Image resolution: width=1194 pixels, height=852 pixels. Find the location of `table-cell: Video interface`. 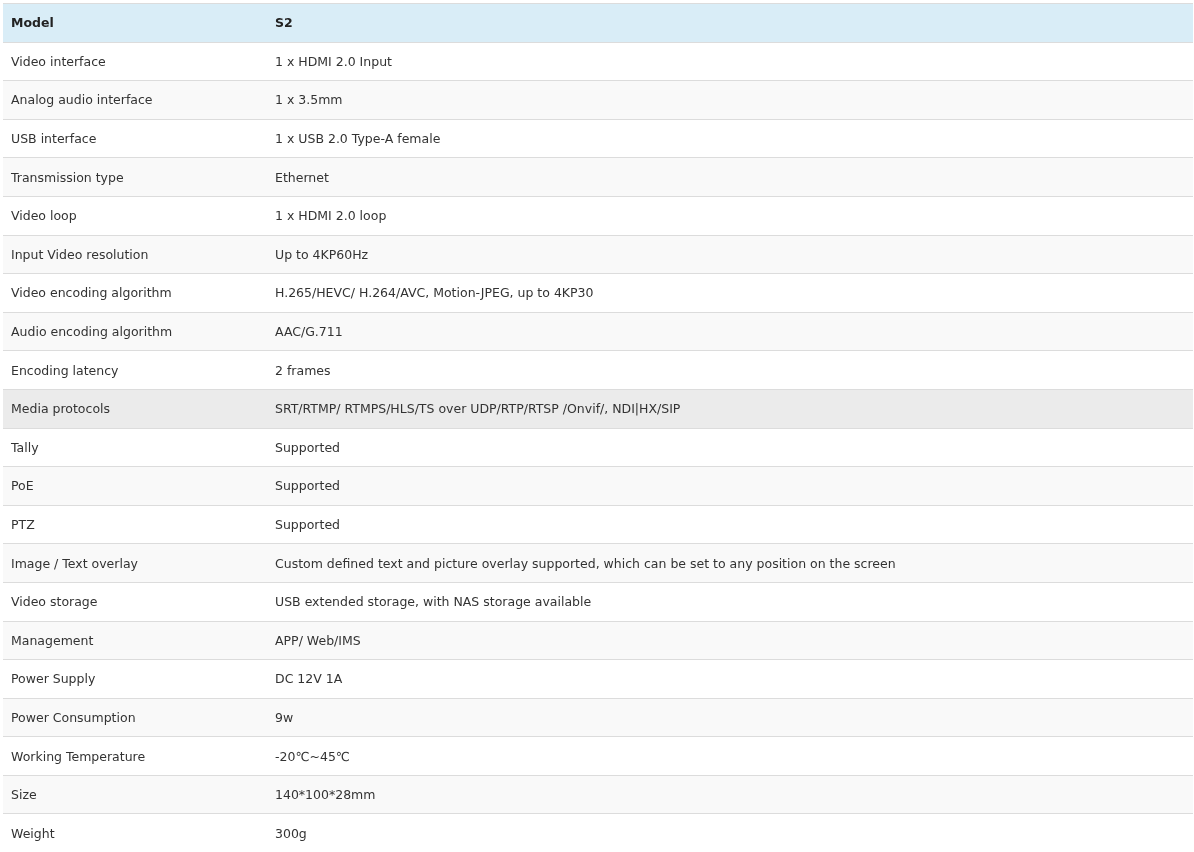

table-cell: Video interface is located at coordinates (135, 61).